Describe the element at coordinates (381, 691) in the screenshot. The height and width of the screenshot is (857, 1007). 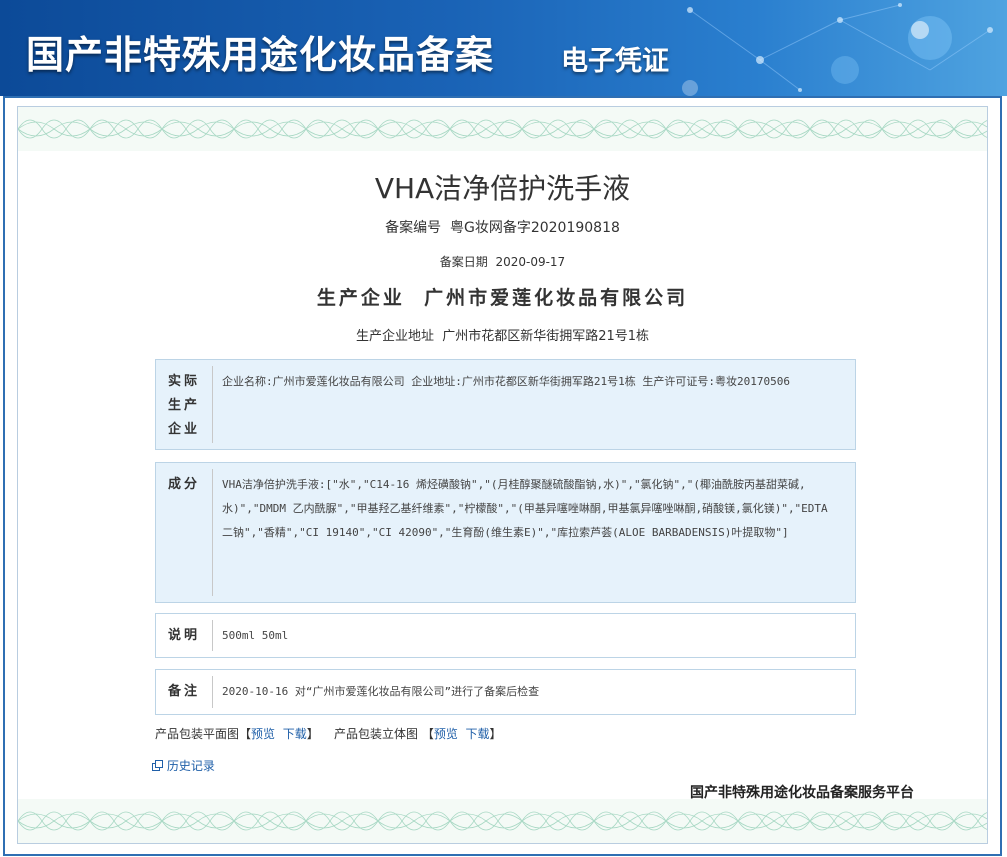
I see `remarks-value: 2020-10-16 对“广州市爱莲化妆品有限公司”进行了备案后检查` at that location.